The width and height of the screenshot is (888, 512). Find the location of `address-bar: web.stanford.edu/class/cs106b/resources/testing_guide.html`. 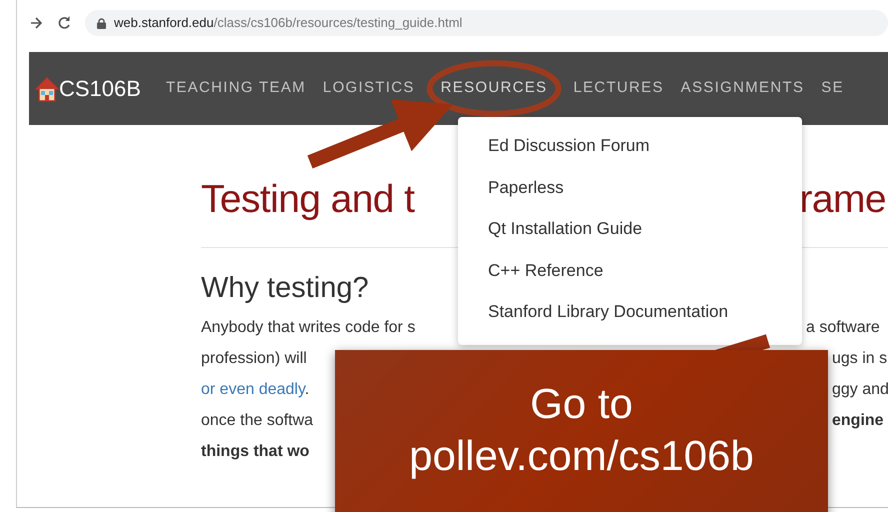

address-bar: web.stanford.edu/class/cs106b/resources/testing_guide.html is located at coordinates (486, 23).